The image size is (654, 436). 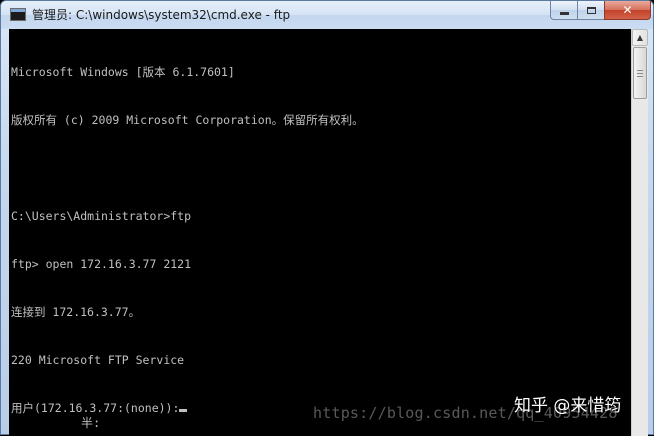 I want to click on caption-buttons: ✕, so click(x=600, y=10).